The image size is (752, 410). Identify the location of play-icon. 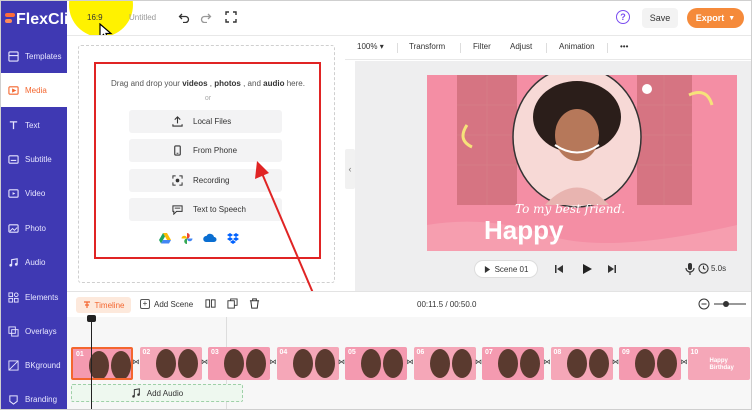
(587, 269).